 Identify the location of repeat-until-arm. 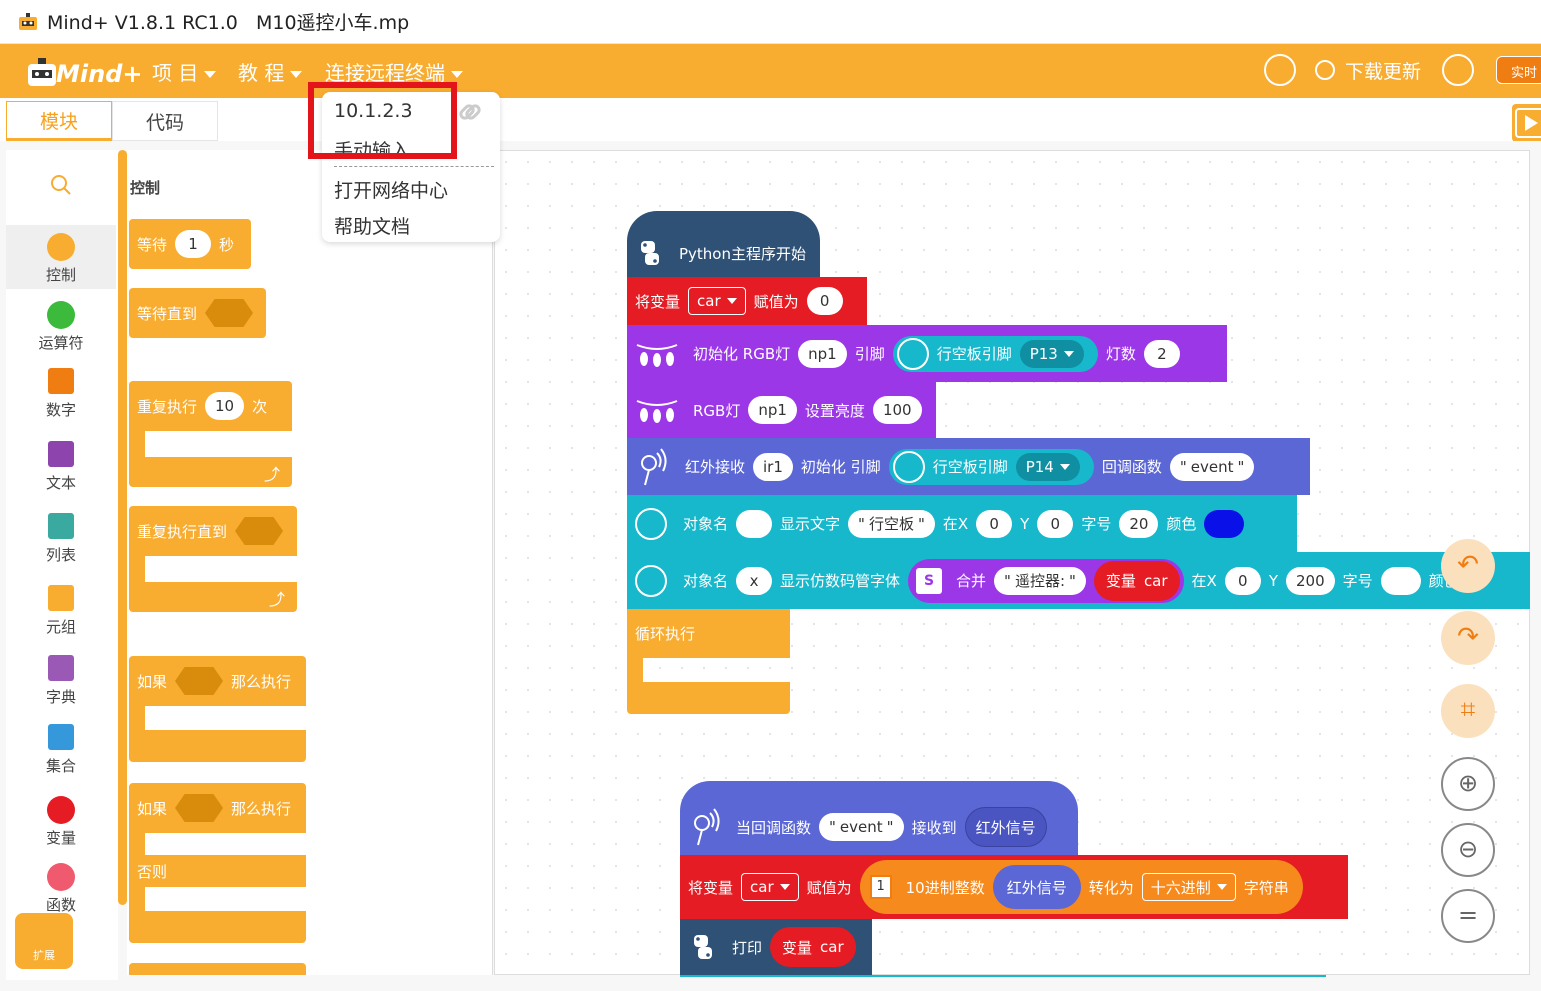
(137, 569).